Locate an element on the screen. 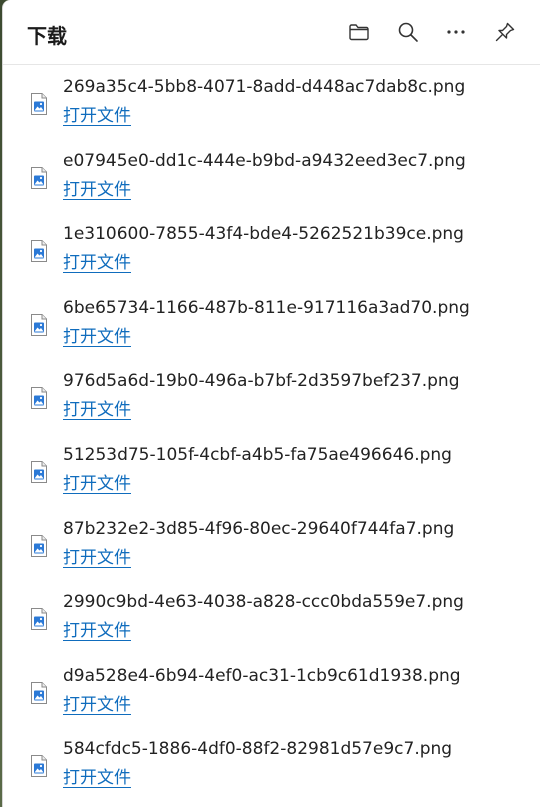 The image size is (540, 807). more-icon is located at coordinates (456, 32).